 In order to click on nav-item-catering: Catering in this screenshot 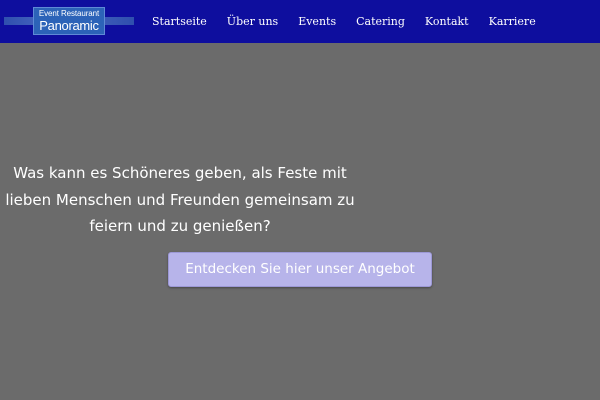, I will do `click(380, 21)`.